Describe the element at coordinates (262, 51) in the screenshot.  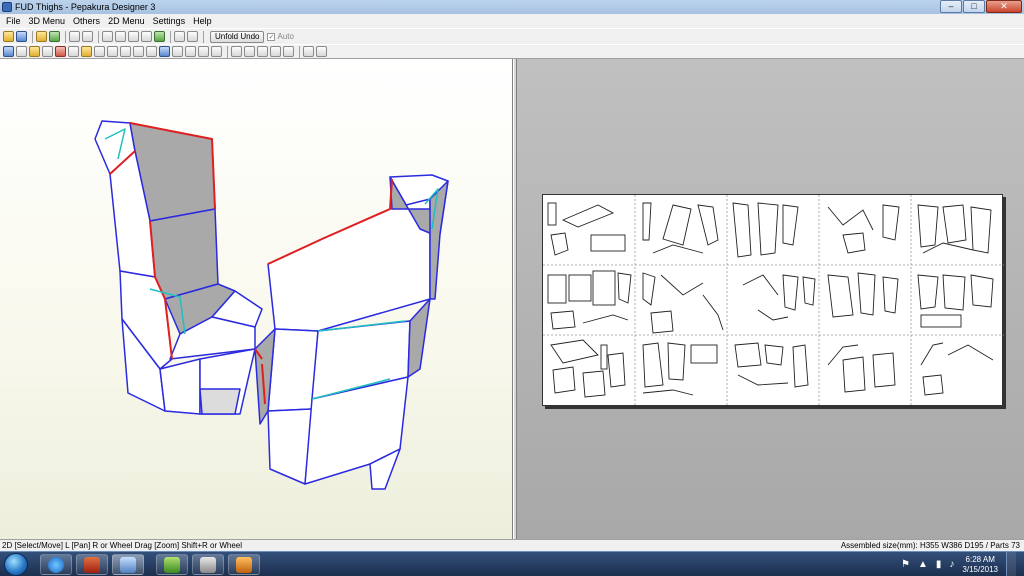
I see `align-right-icon` at that location.